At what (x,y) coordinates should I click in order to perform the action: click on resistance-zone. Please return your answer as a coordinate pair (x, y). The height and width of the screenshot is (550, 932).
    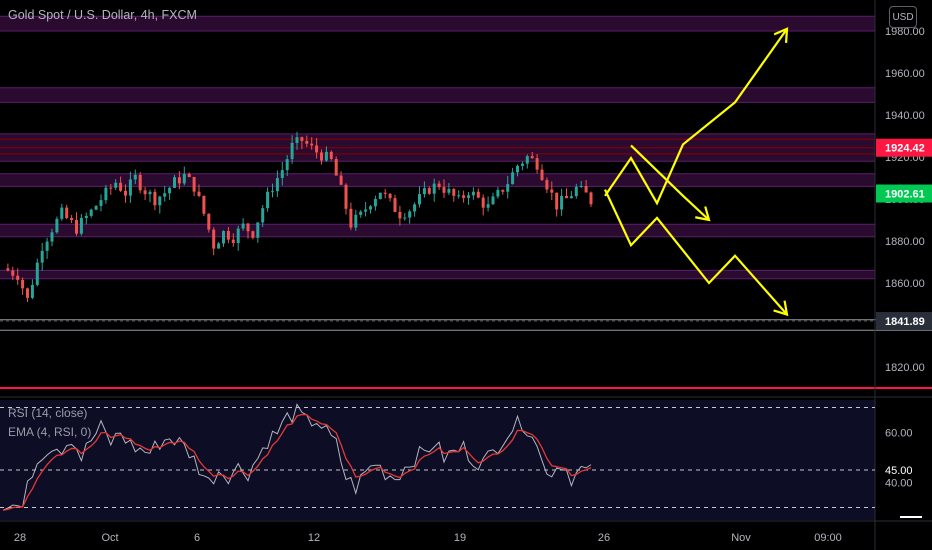
    Looking at the image, I should click on (437, 230).